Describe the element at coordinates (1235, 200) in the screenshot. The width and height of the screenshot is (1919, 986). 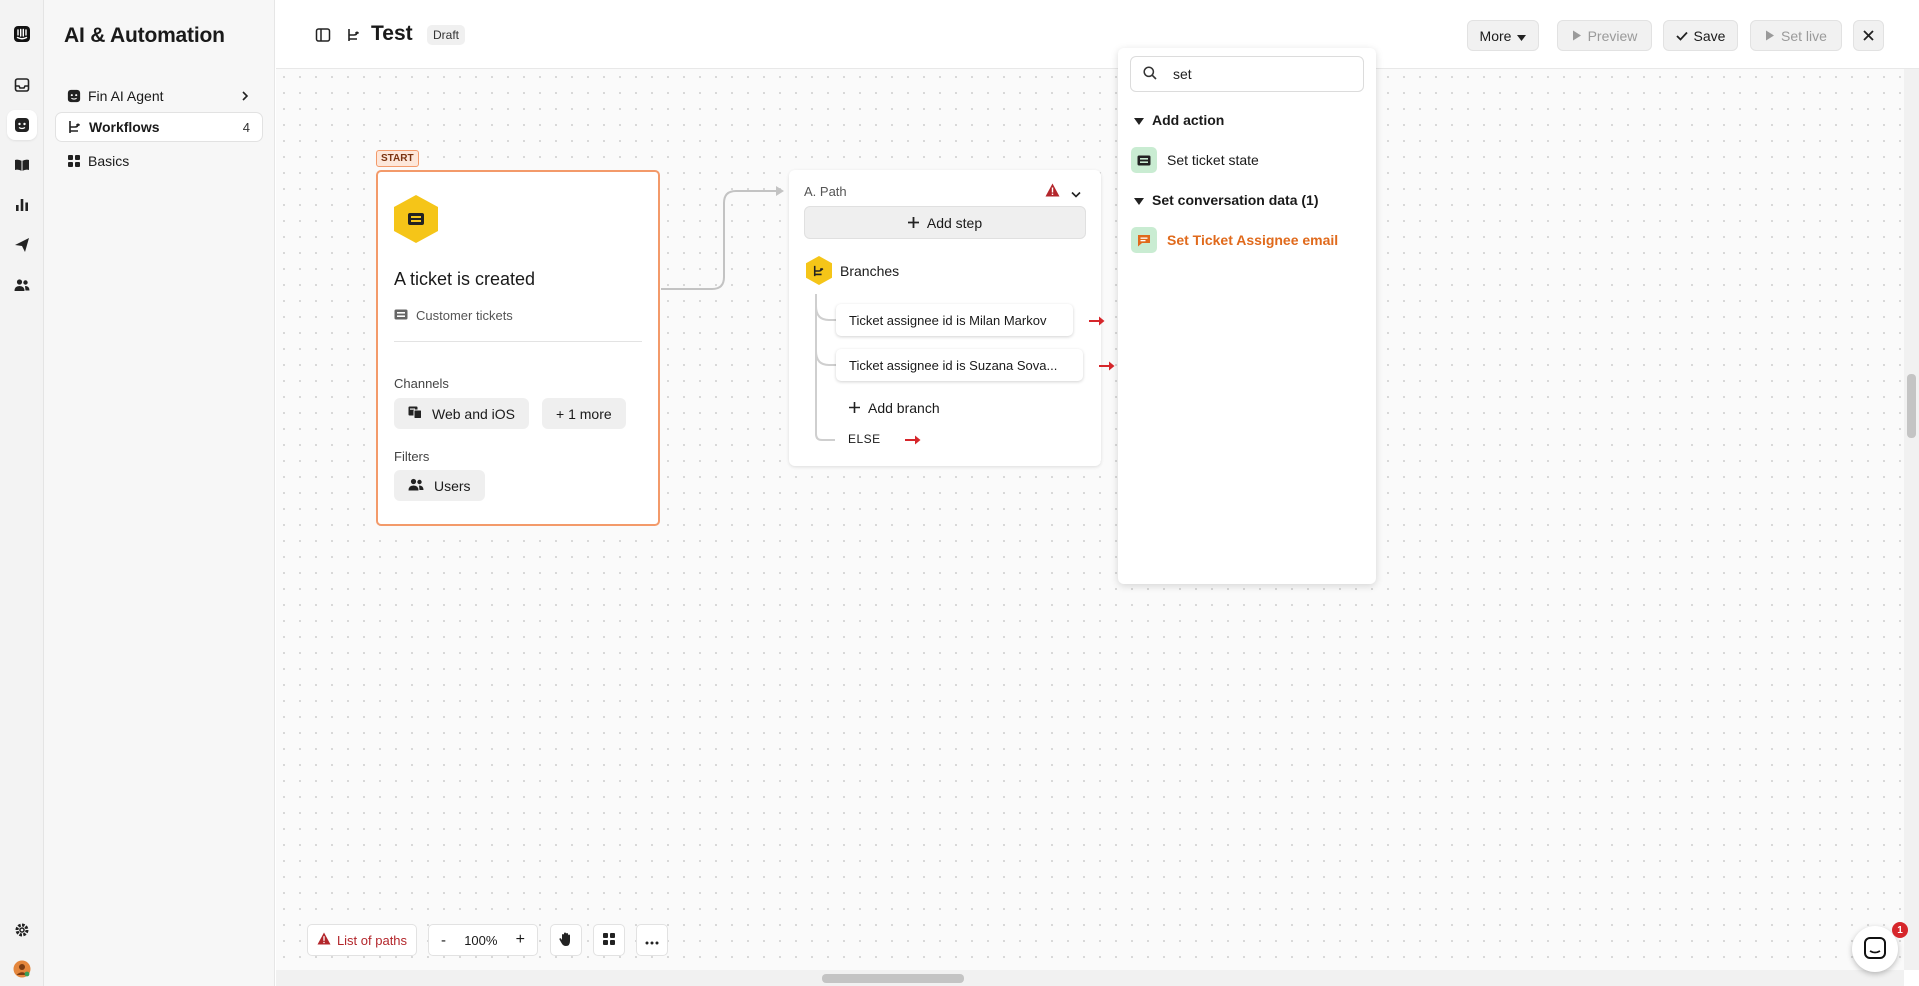
I see `section-title: Set conversation data (1)` at that location.